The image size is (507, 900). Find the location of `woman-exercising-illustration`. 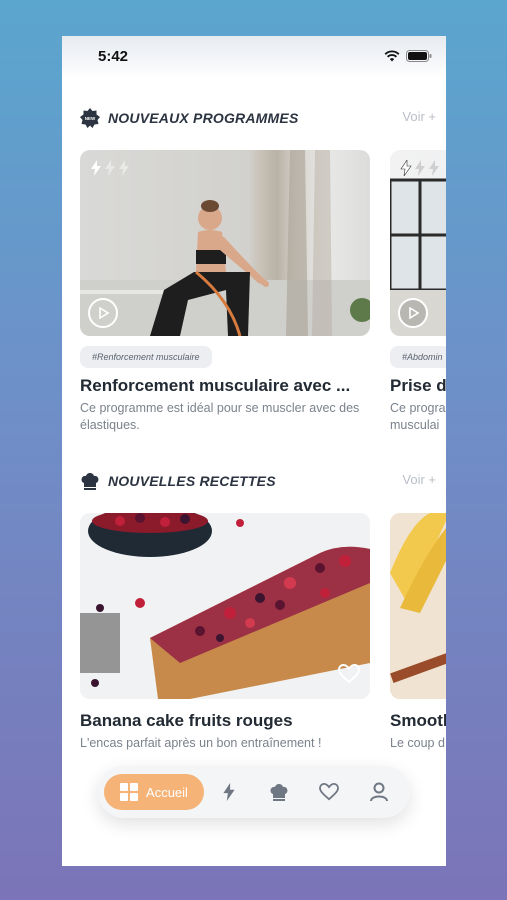

woman-exercising-illustration is located at coordinates (225, 243).